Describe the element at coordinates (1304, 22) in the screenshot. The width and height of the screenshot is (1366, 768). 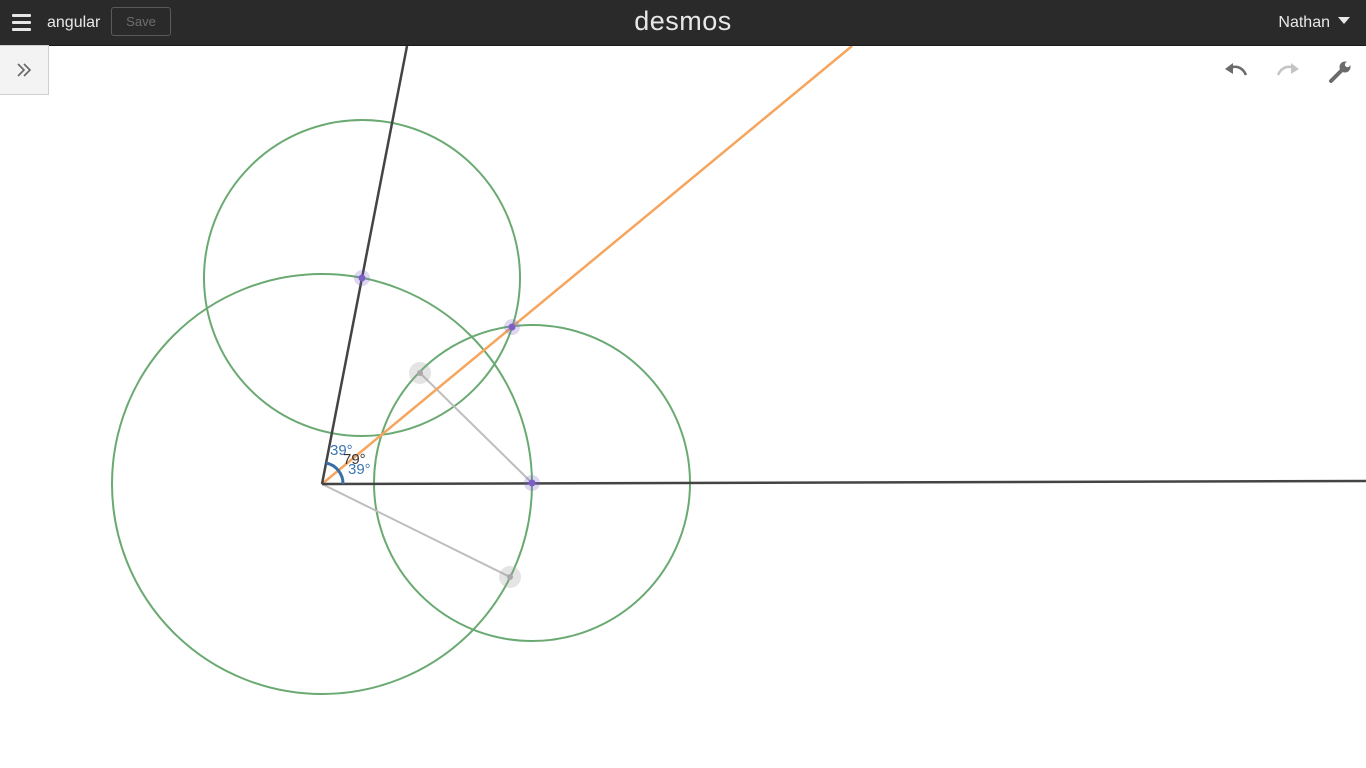
I see `user-name: Nathan` at that location.